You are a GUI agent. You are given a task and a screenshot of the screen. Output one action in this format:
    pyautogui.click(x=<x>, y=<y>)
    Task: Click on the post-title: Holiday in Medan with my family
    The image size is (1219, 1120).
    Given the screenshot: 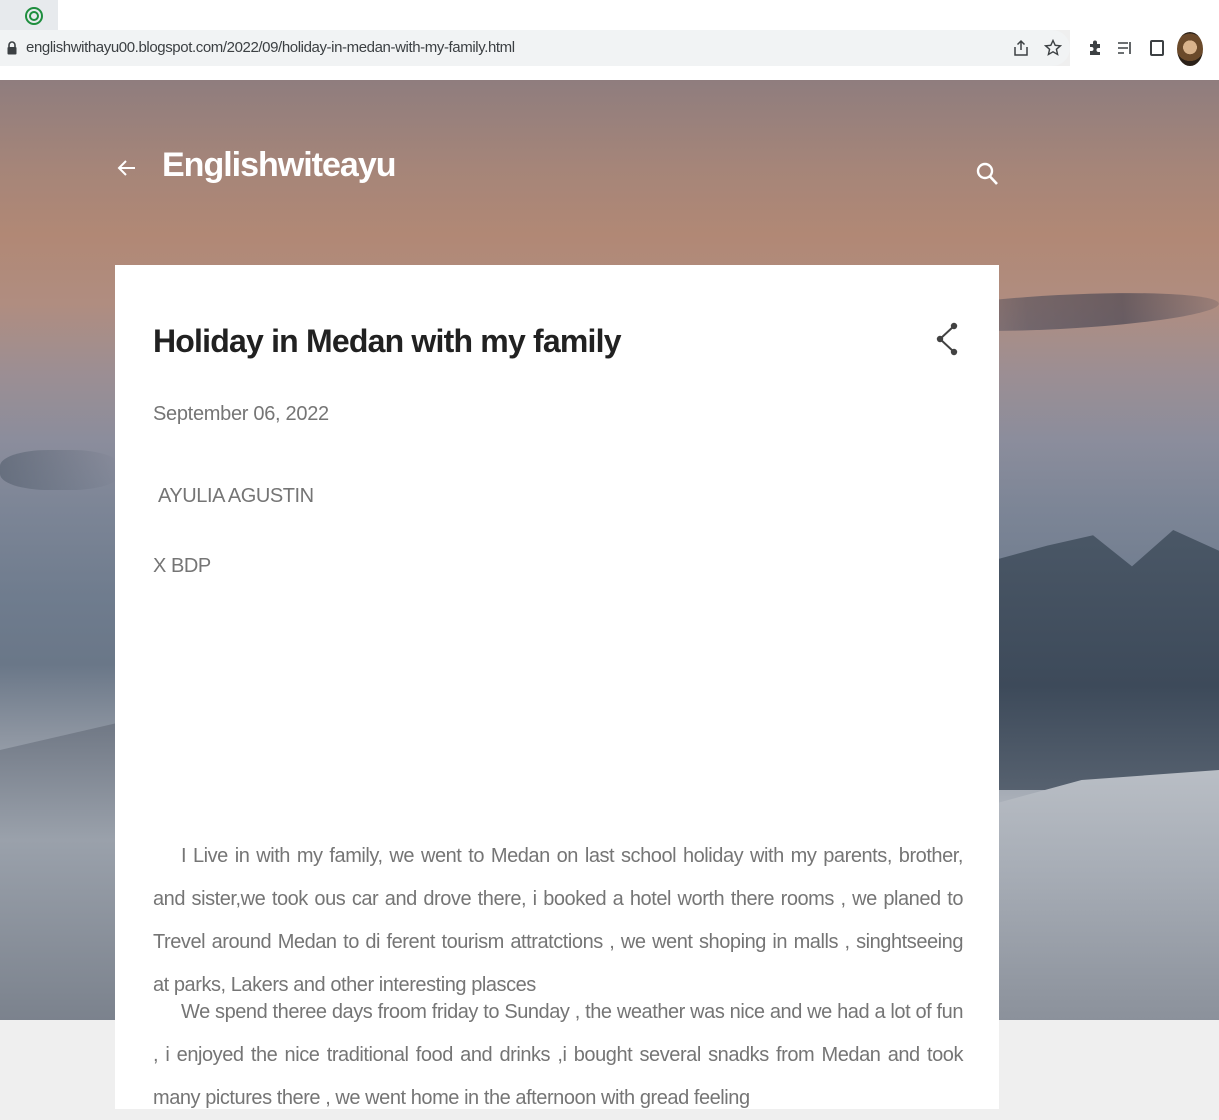 What is the action you would take?
    pyautogui.click(x=387, y=341)
    